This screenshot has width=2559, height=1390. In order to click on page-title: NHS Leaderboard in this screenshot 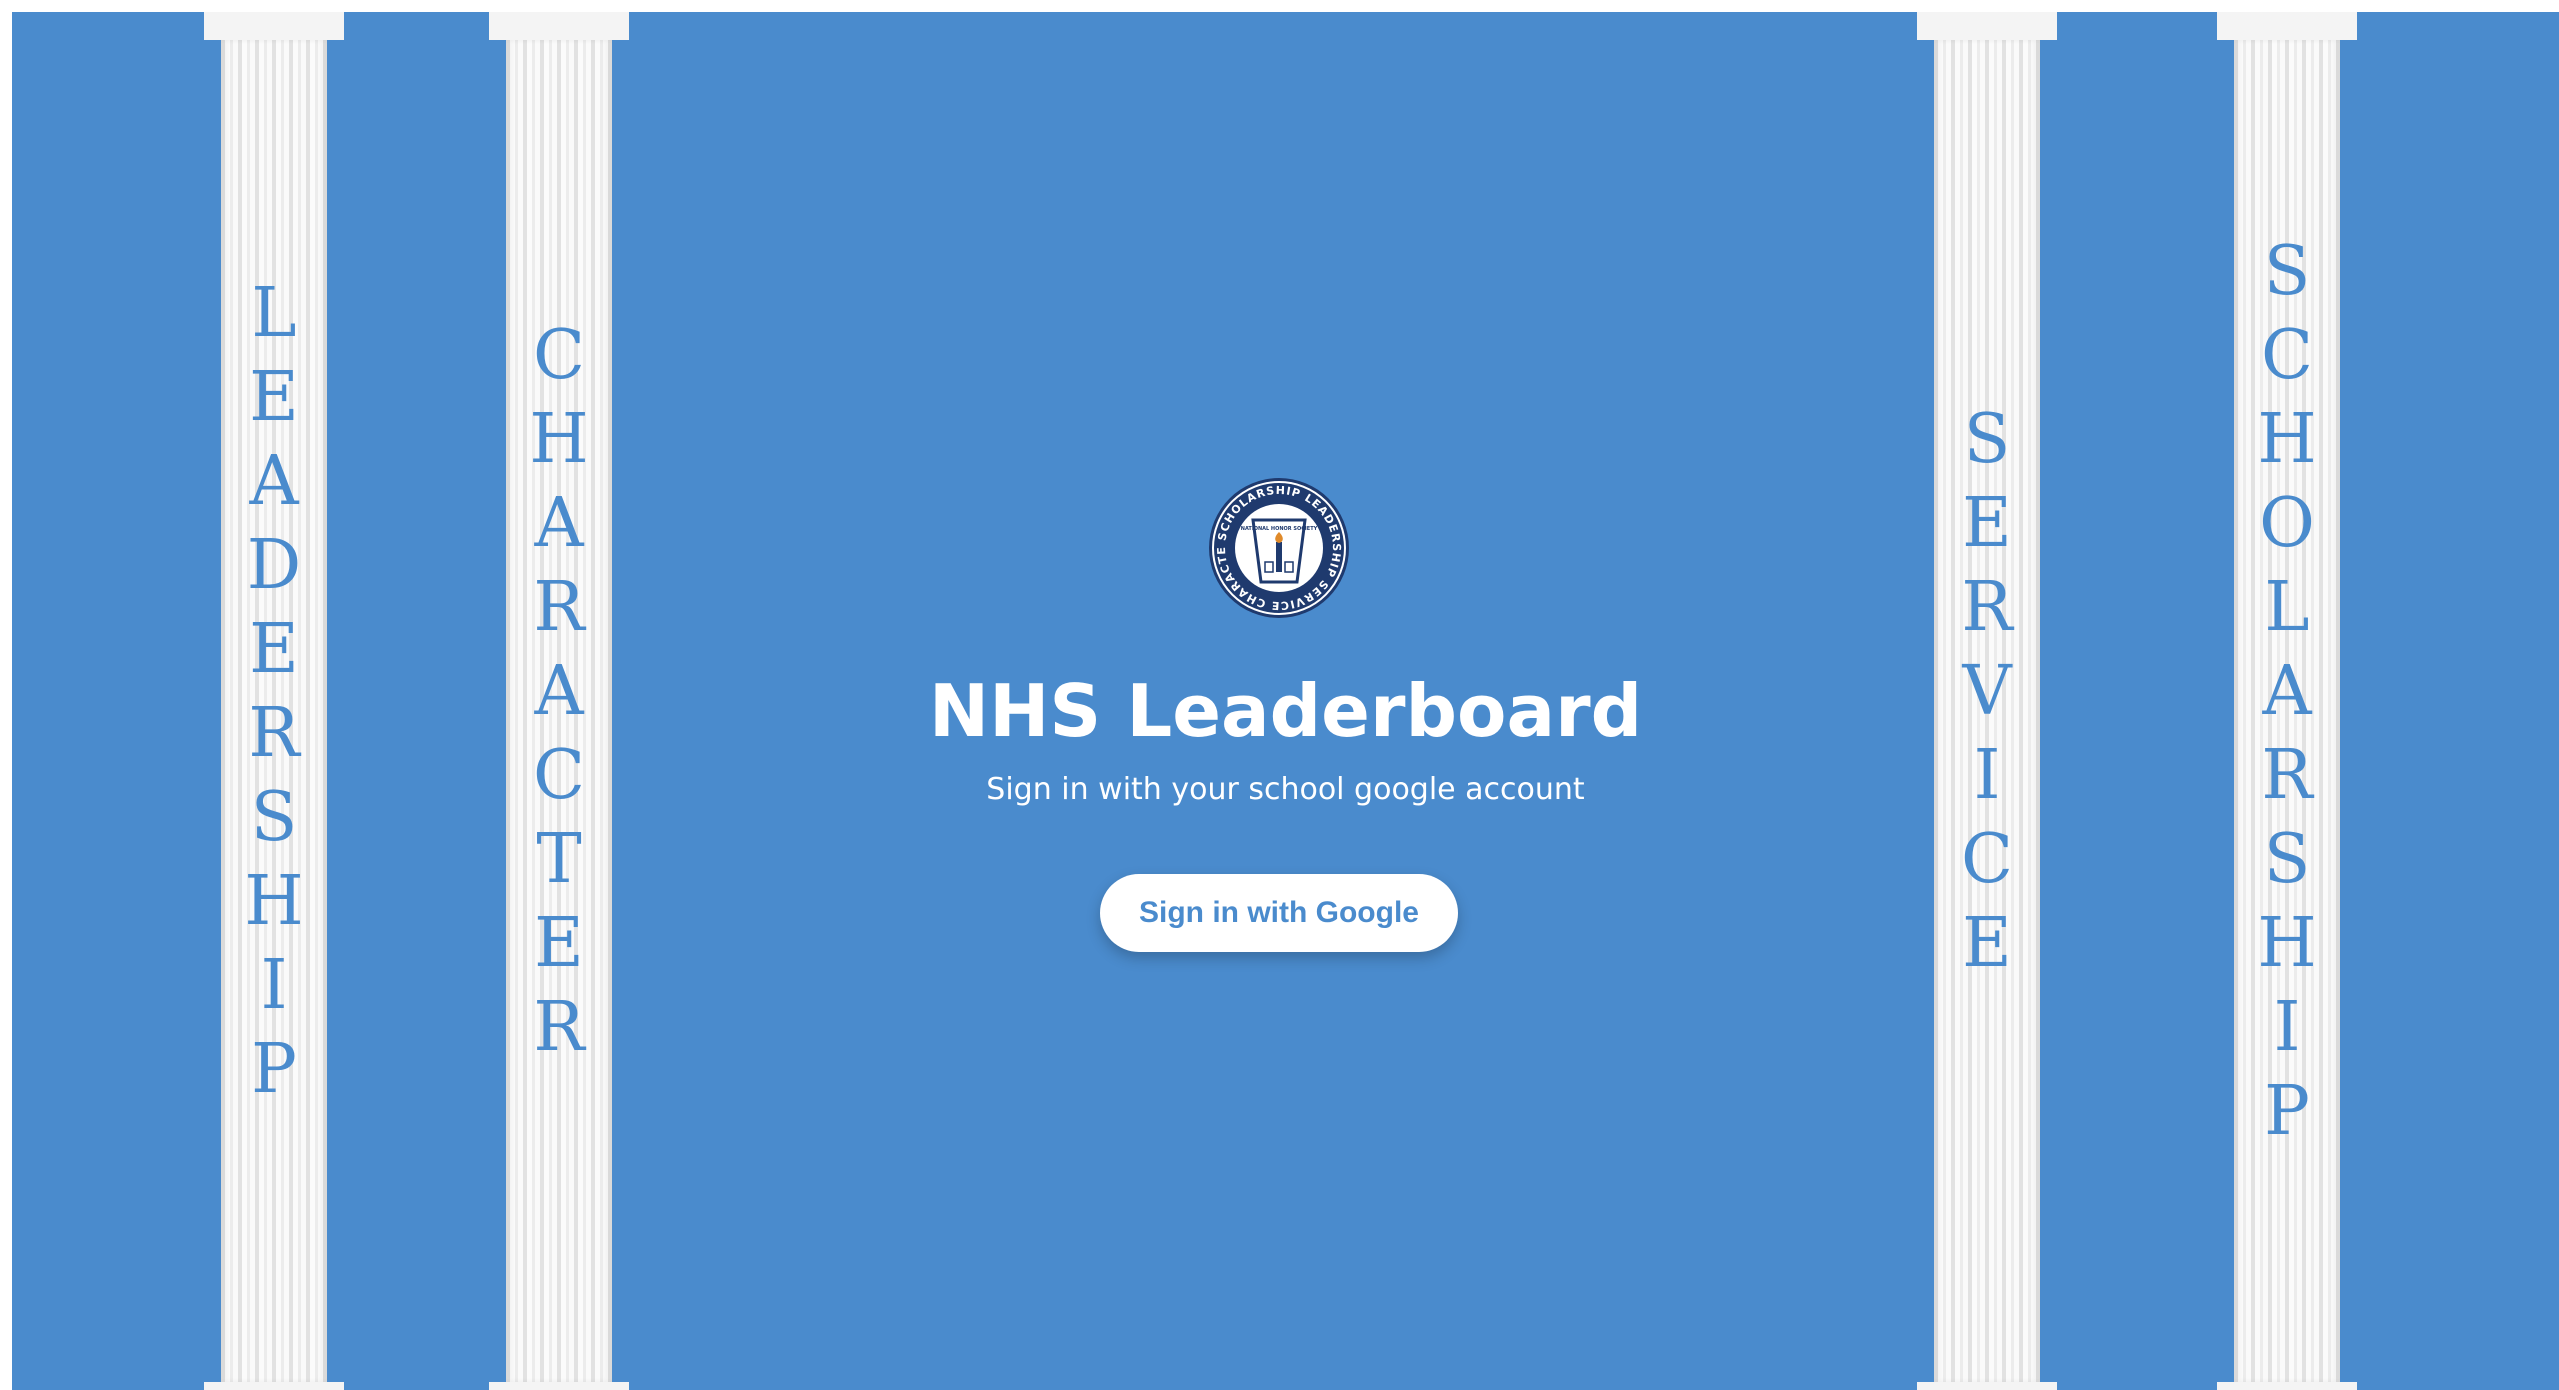, I will do `click(1285, 711)`.